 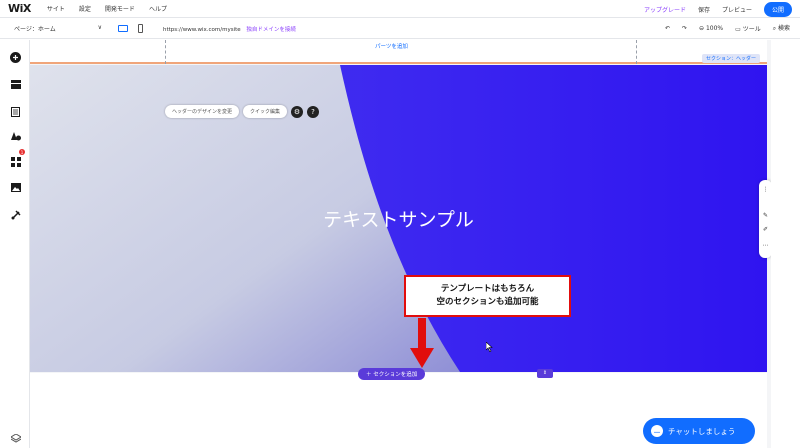 What do you see at coordinates (398, 52) in the screenshot?
I see `header-section: パーツを追加` at bounding box center [398, 52].